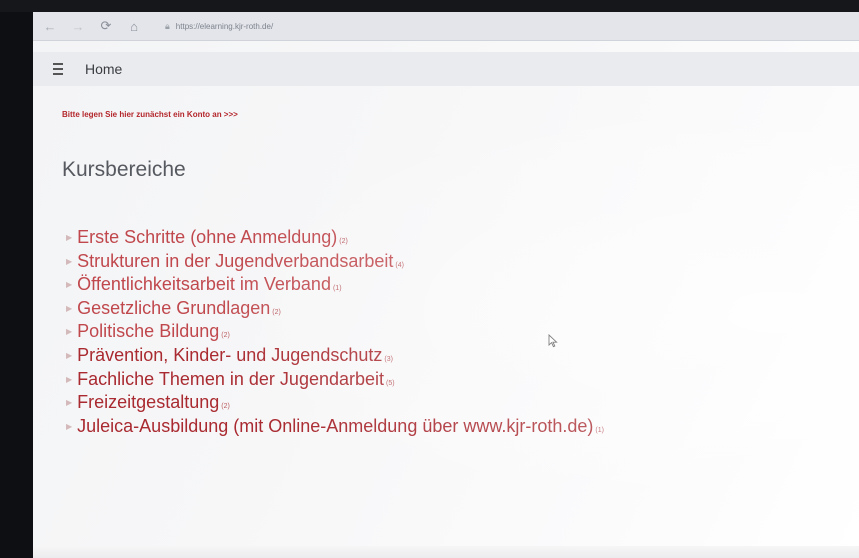  Describe the element at coordinates (446, 69) in the screenshot. I see `site-navbar: Home` at that location.